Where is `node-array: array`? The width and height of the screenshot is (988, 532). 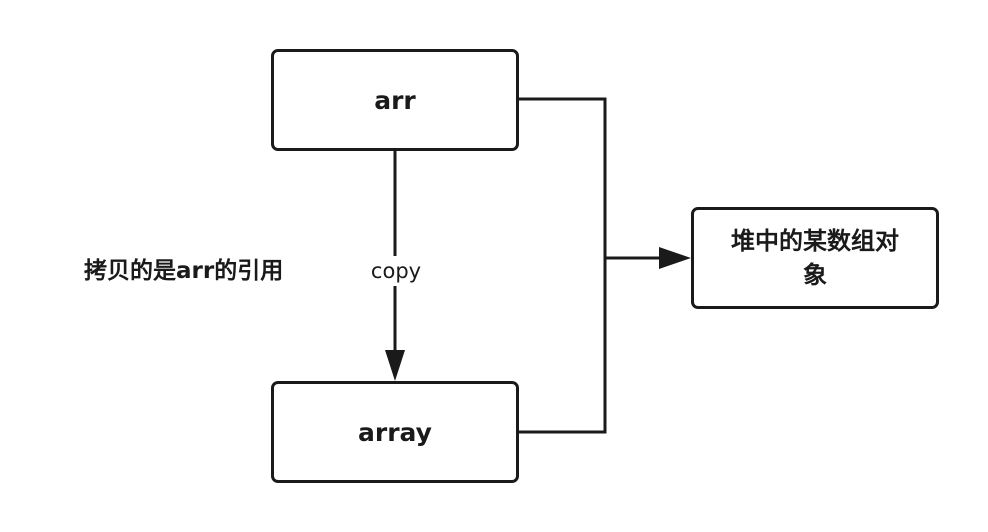 node-array: array is located at coordinates (395, 432).